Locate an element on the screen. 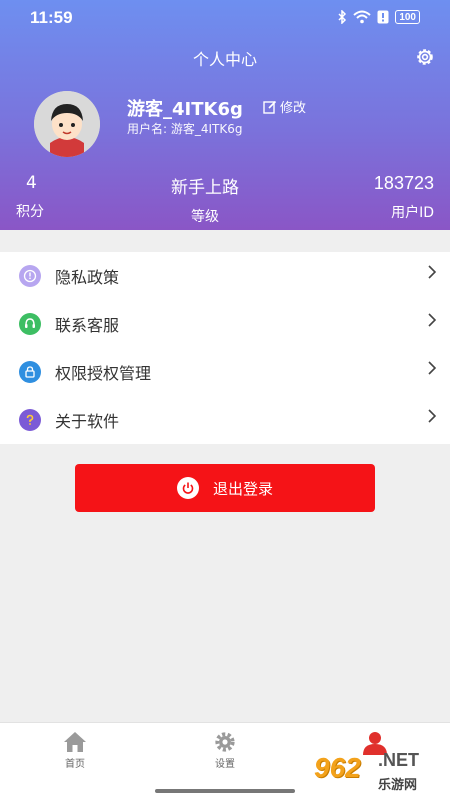 This screenshot has height=800, width=450. menu-item-label: 权限授权管理 is located at coordinates (103, 373).